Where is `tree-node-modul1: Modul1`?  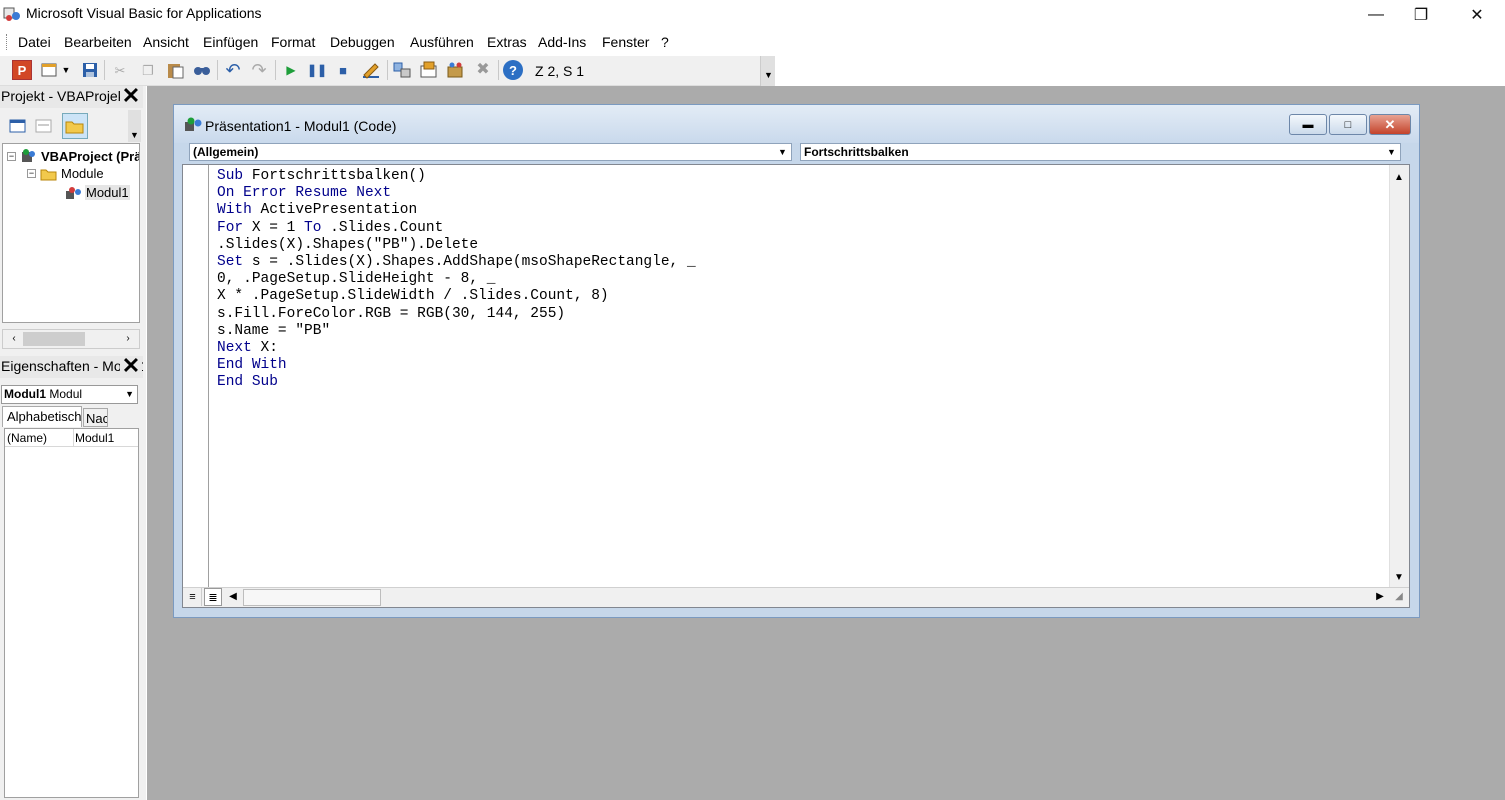 tree-node-modul1: Modul1 is located at coordinates (97, 192).